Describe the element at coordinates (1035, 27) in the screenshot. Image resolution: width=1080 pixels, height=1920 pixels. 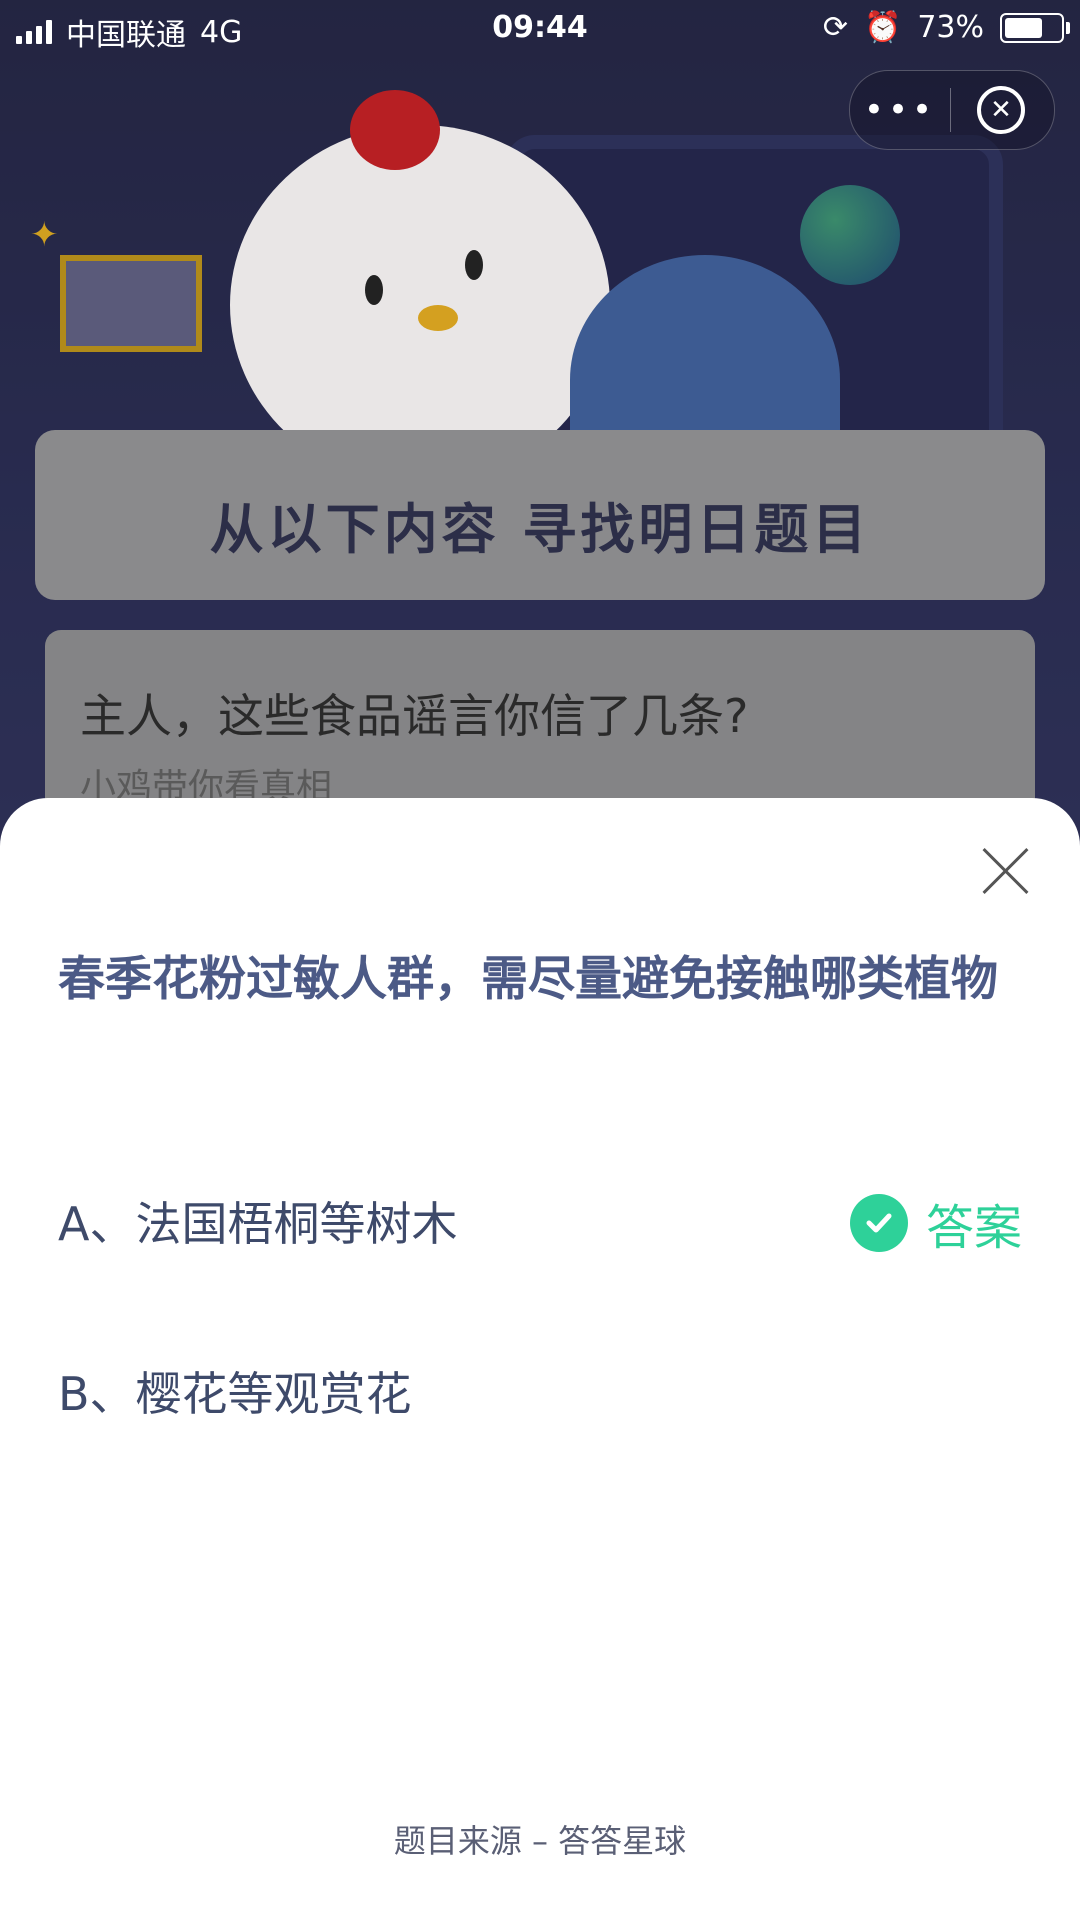
I see `battery-icon` at that location.